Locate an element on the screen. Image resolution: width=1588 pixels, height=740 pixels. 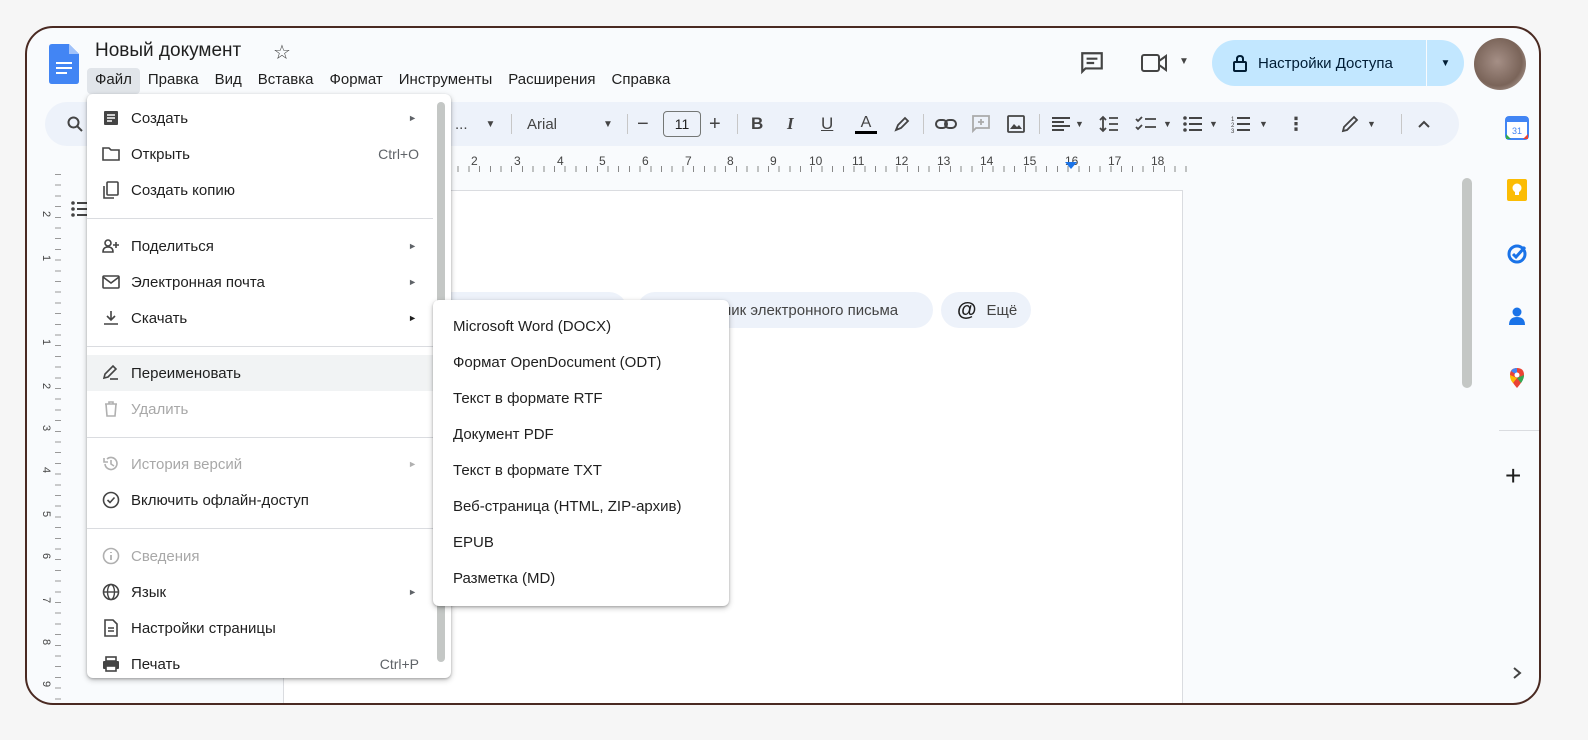
menu-item-make-copy: Создать копию is located at coordinates (260, 190).